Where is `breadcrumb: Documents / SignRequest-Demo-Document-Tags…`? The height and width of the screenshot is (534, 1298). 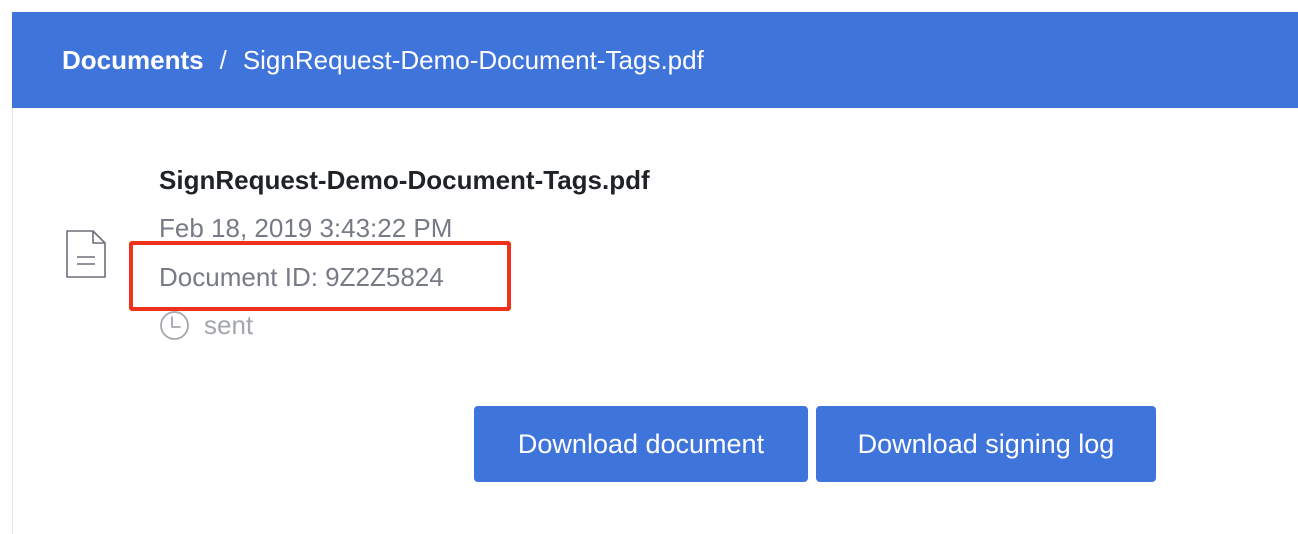 breadcrumb: Documents / SignRequest-Demo-Document-Tags… is located at coordinates (383, 60).